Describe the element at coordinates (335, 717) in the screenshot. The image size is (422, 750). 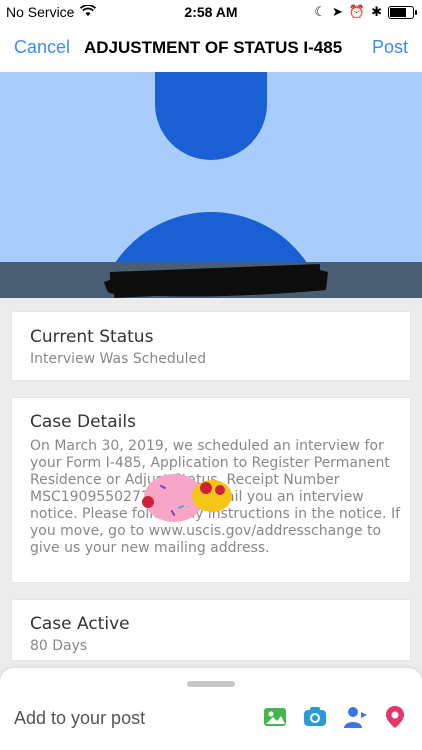
I see `composer-icons` at that location.